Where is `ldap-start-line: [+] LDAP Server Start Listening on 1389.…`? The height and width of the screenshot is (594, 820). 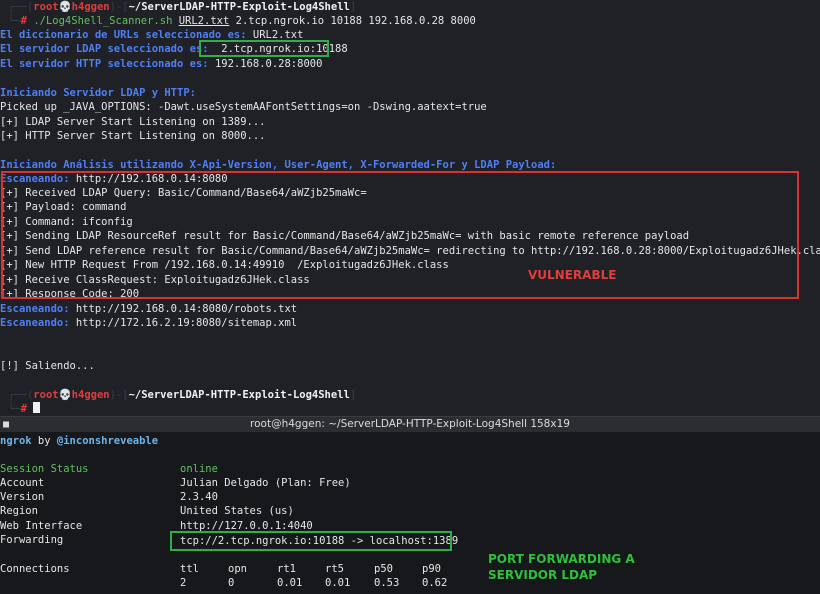
ldap-start-line: [+] LDAP Server Start Listening on 1389.… is located at coordinates (133, 122).